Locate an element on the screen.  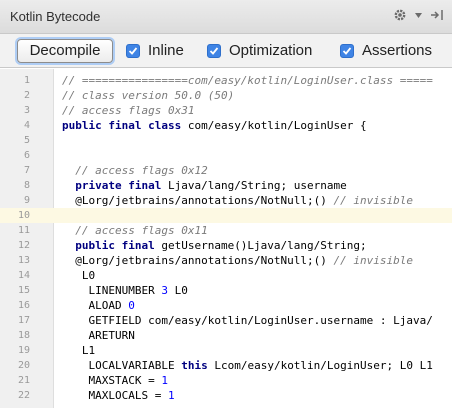
code-line: 2 // class version 50.0 (50) is located at coordinates (226, 95).